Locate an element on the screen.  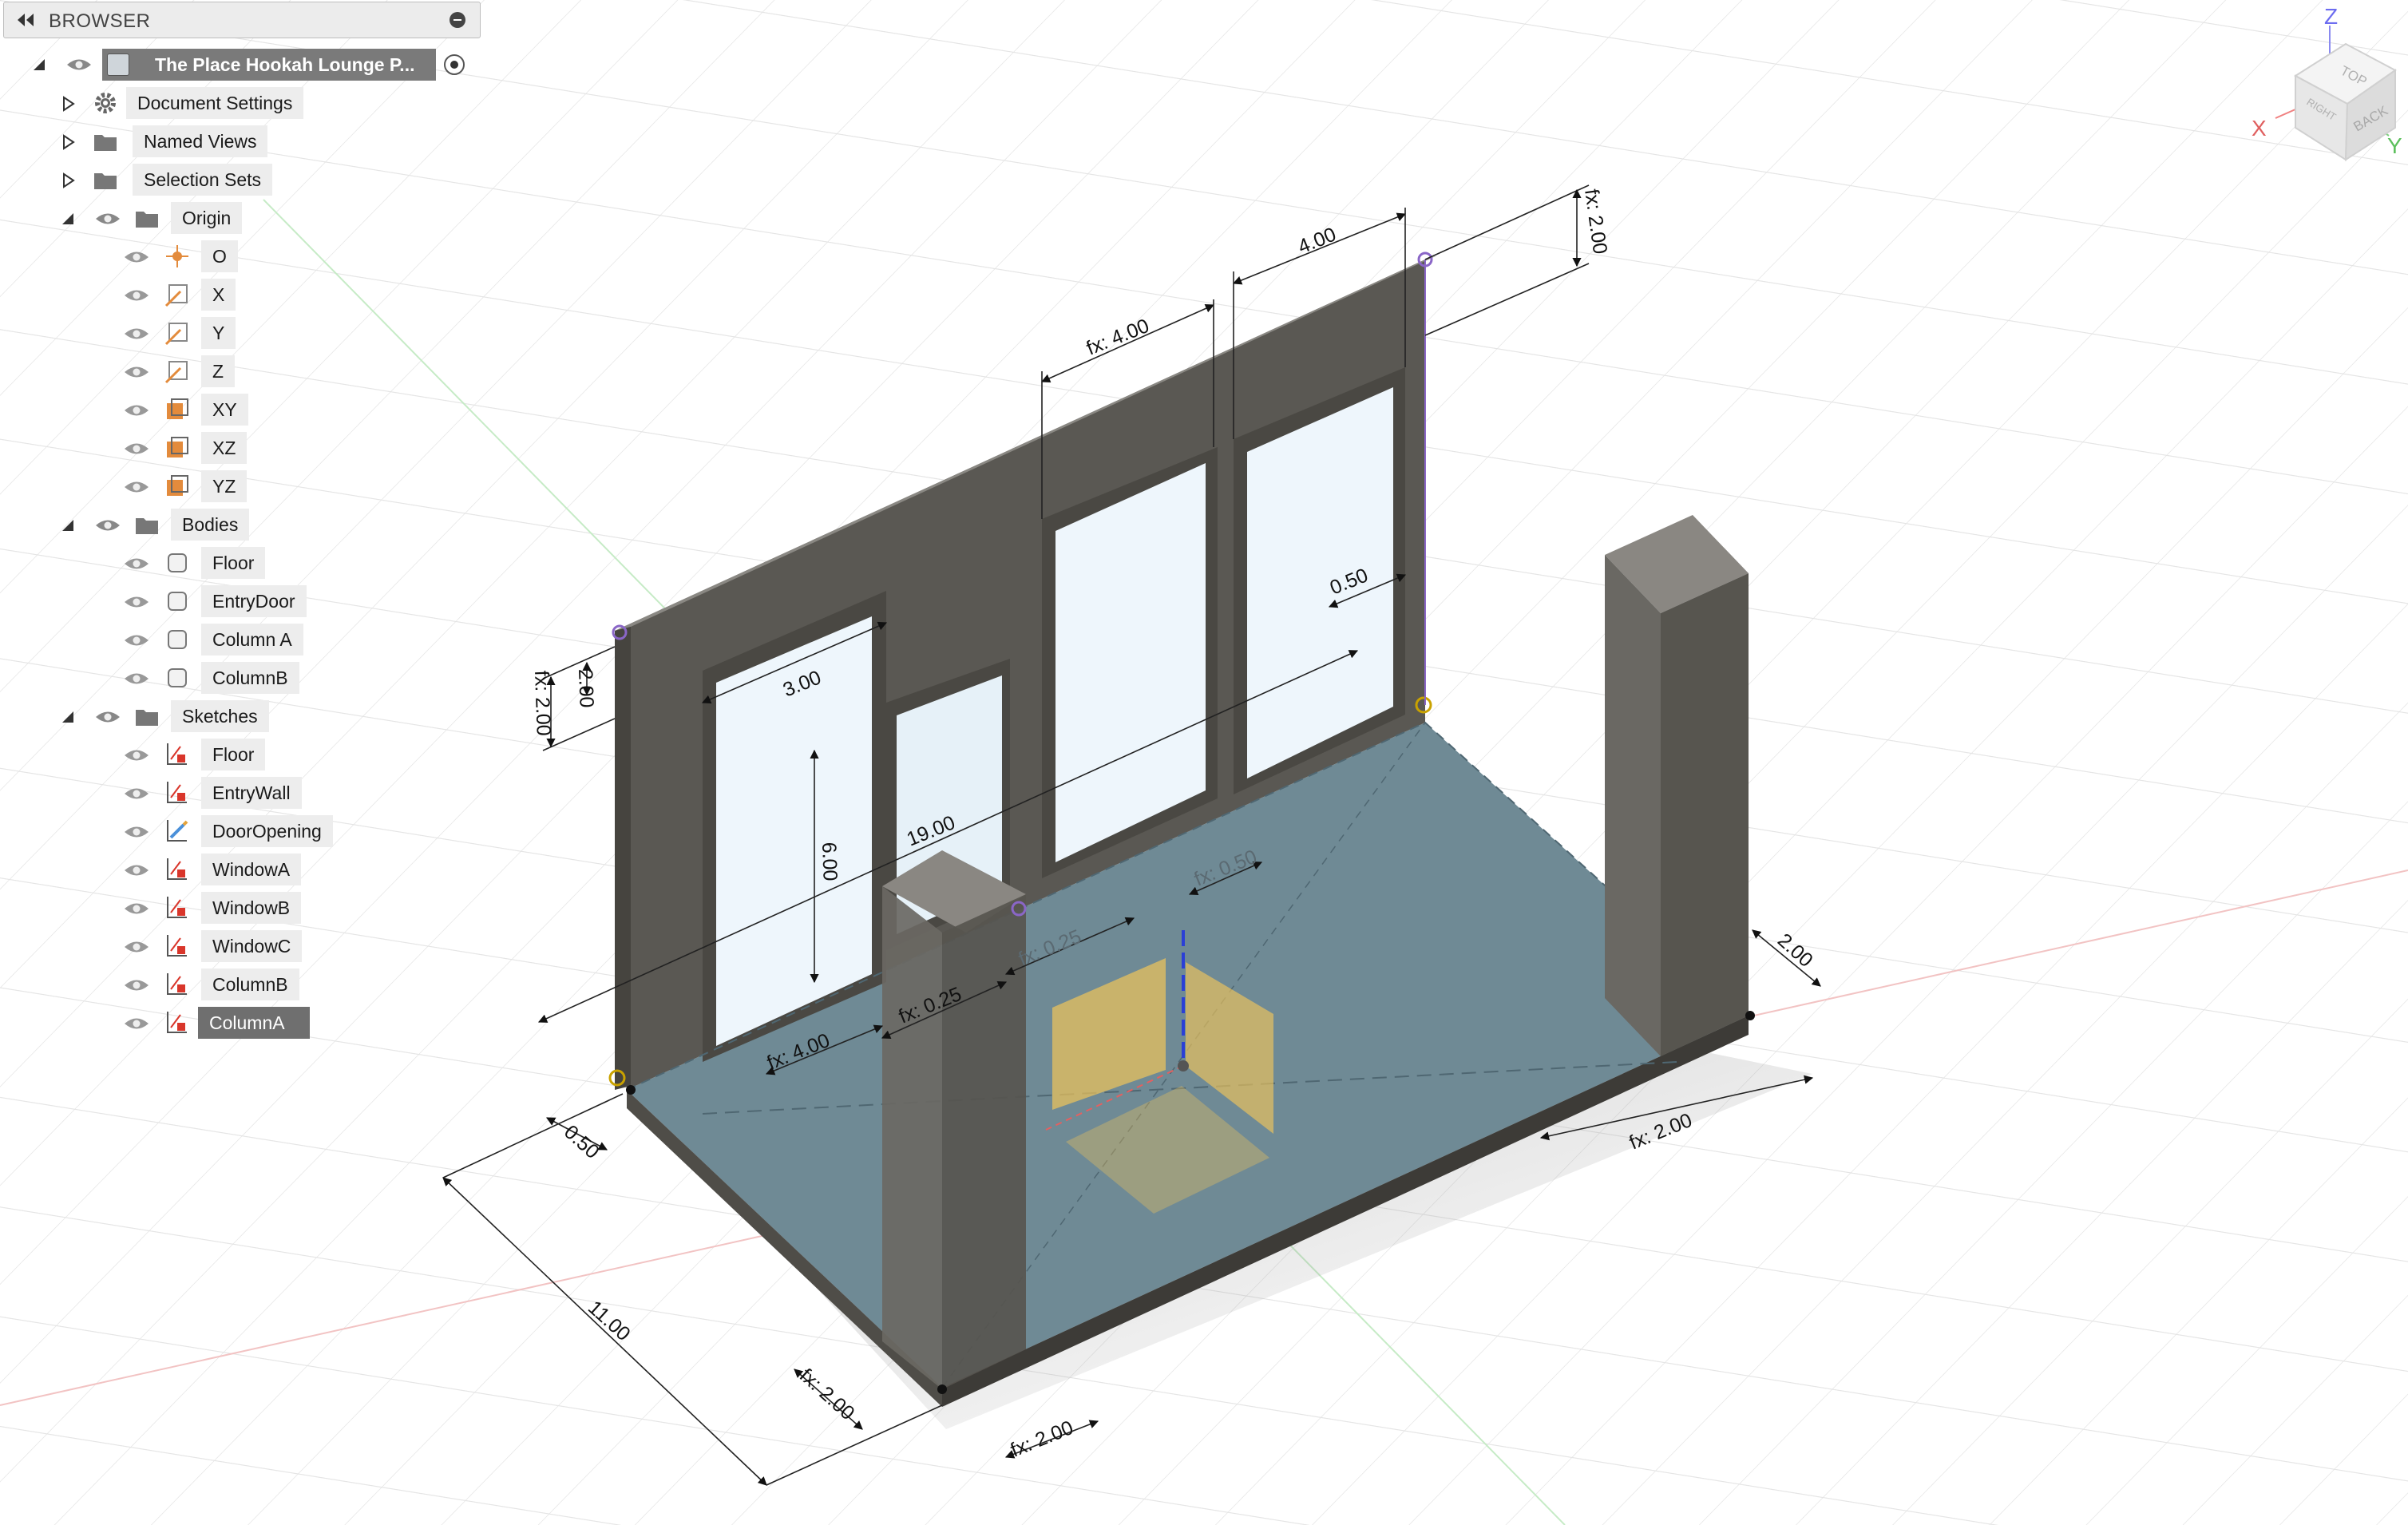
tree-item-origin: Origin is located at coordinates (207, 218).